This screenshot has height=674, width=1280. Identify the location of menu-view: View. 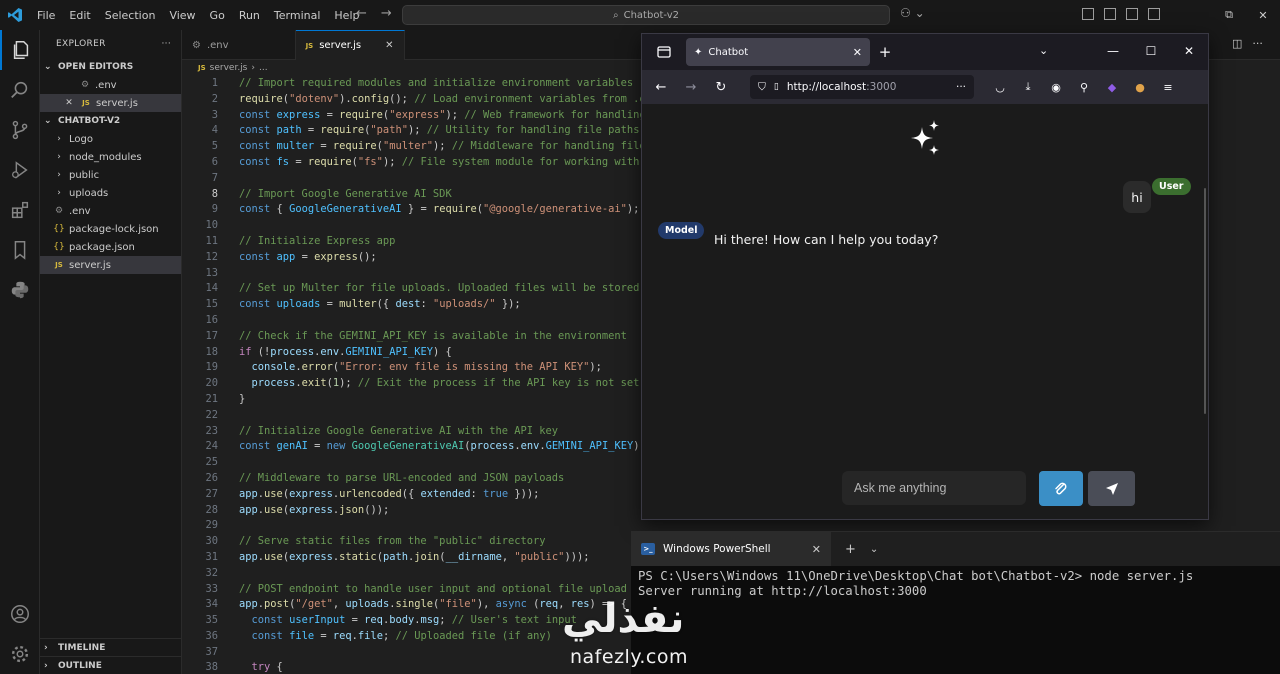
(182, 15).